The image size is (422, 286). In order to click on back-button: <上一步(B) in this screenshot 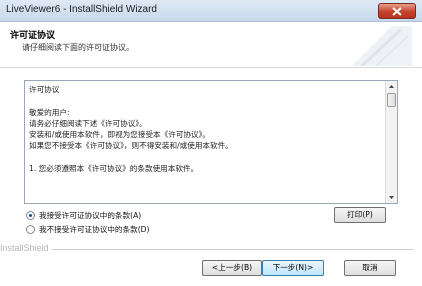, I will do `click(232, 268)`.